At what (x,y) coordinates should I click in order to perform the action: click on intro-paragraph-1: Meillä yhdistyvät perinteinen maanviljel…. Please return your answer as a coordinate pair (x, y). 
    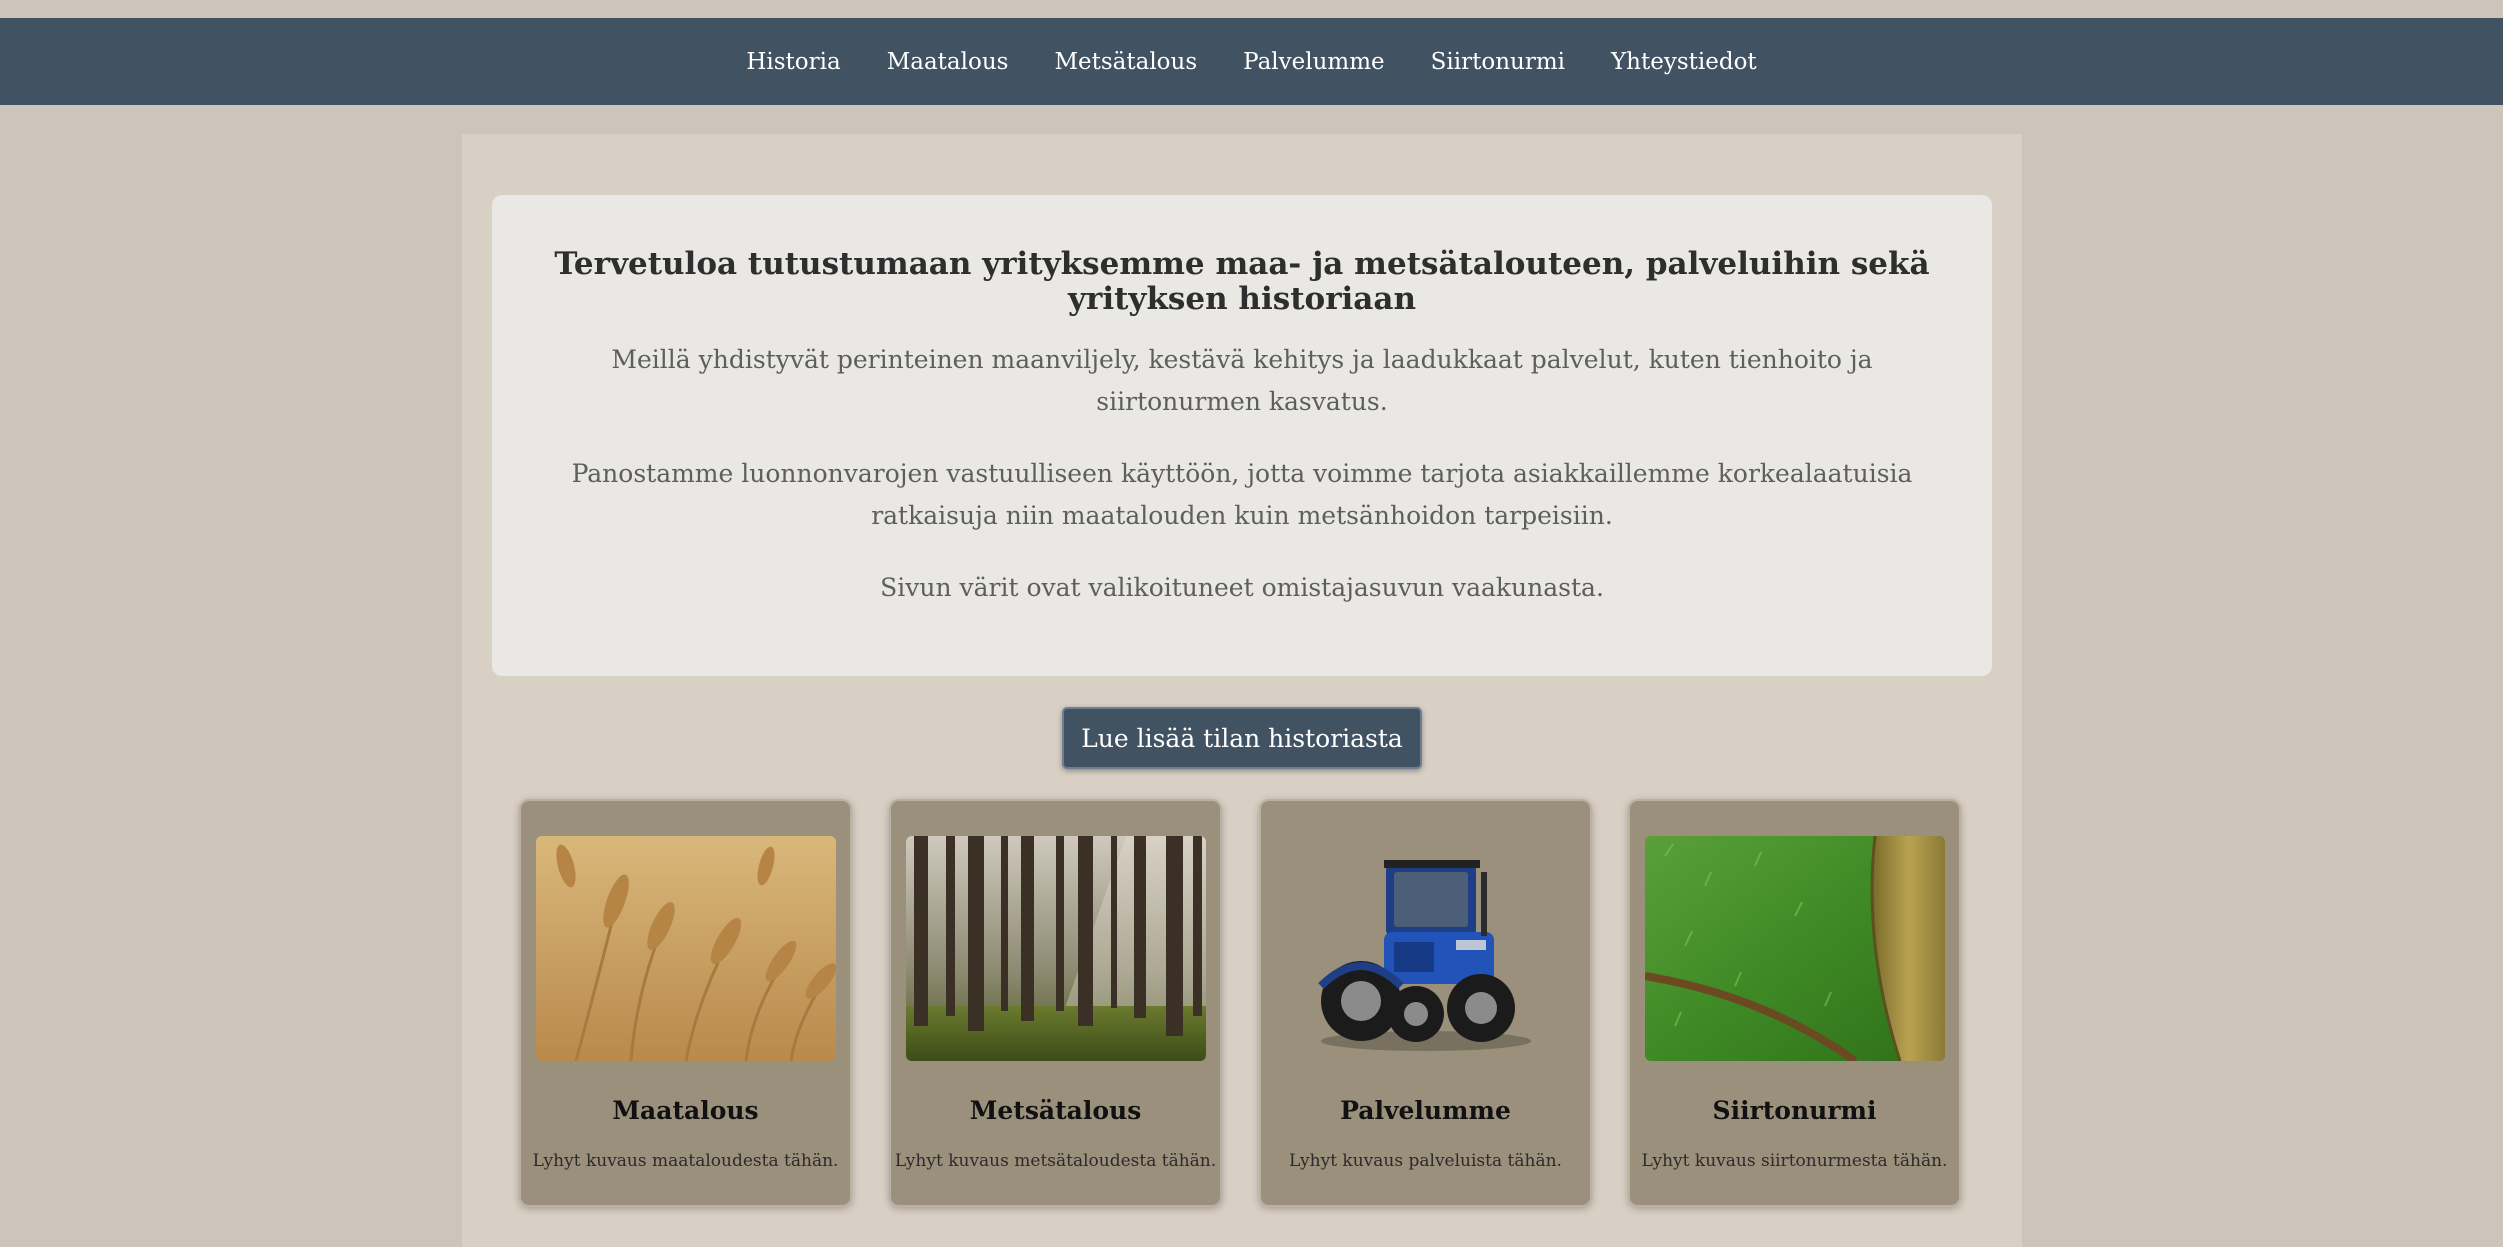
    Looking at the image, I should click on (1242, 380).